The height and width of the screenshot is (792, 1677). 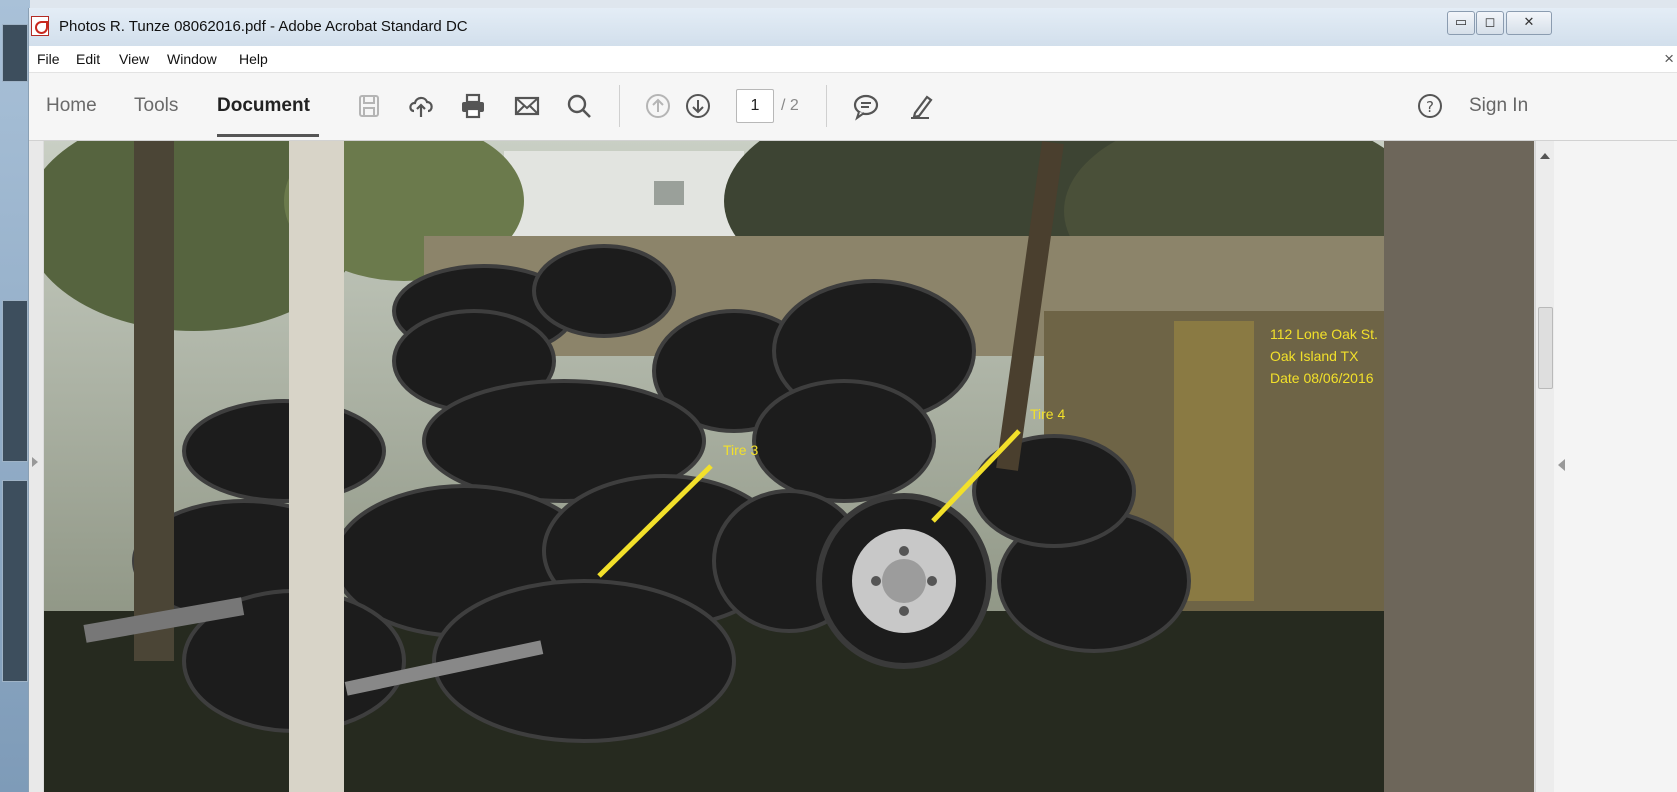 What do you see at coordinates (1561, 465) in the screenshot?
I see `expand-right-pane-icon` at bounding box center [1561, 465].